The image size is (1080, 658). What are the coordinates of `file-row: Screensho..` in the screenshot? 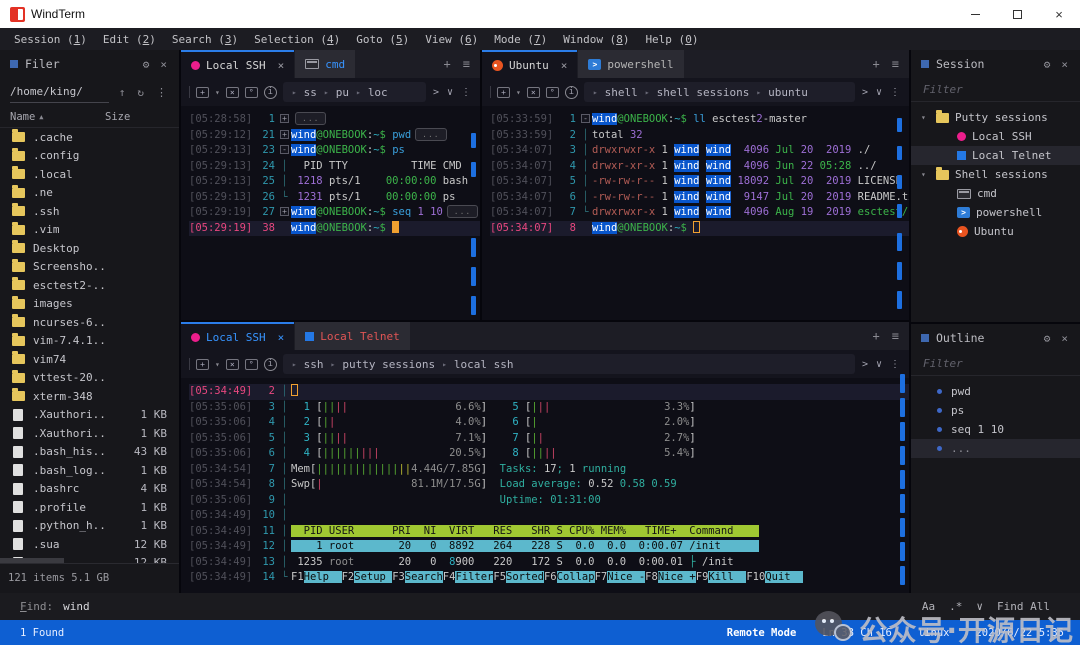 It's located at (89, 267).